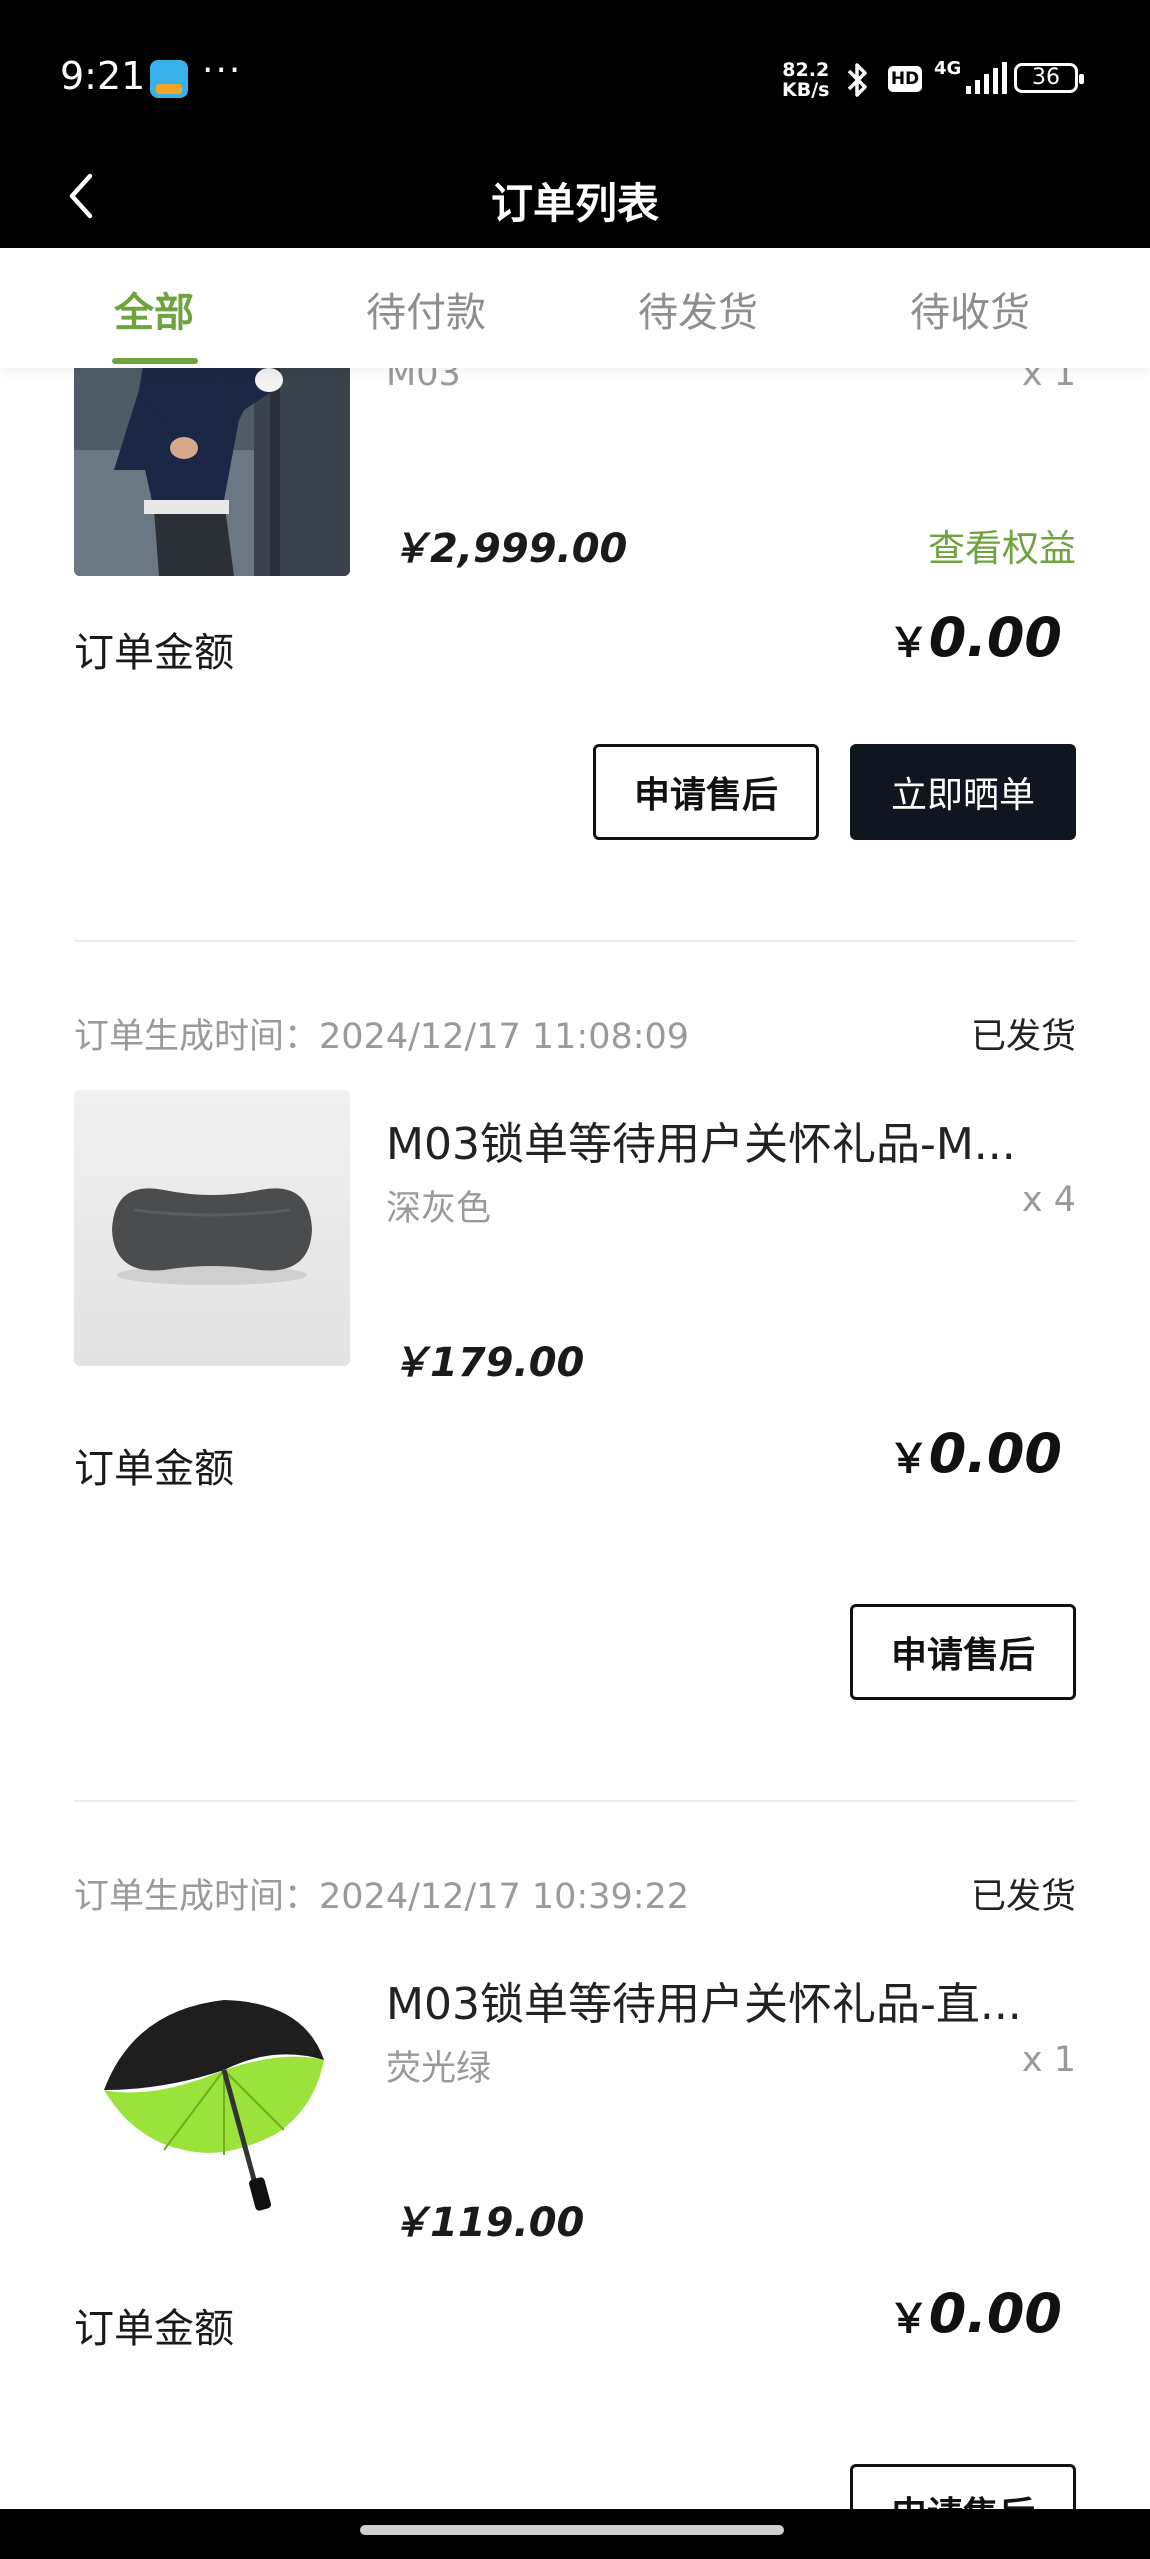 Image resolution: width=1150 pixels, height=2559 pixels. Describe the element at coordinates (426, 309) in the screenshot. I see `tab-pending-payment: 待付款` at that location.